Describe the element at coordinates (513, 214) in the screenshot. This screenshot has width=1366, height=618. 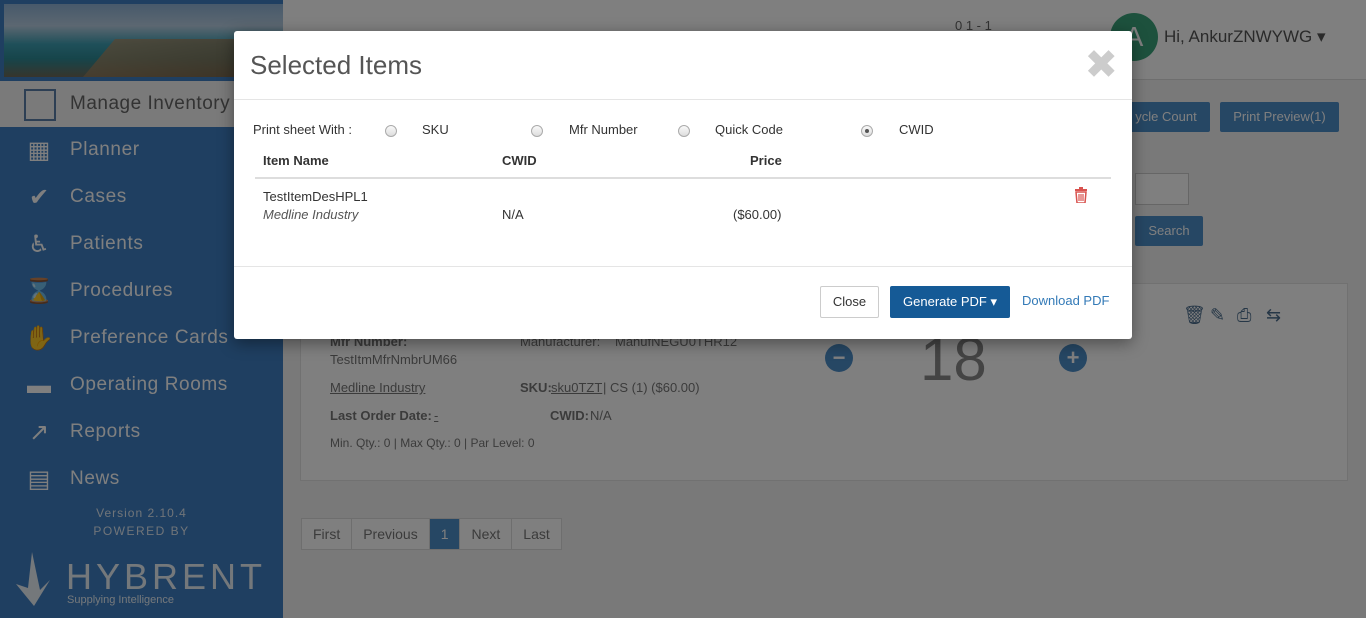
I see `item-cwid: N/A` at that location.